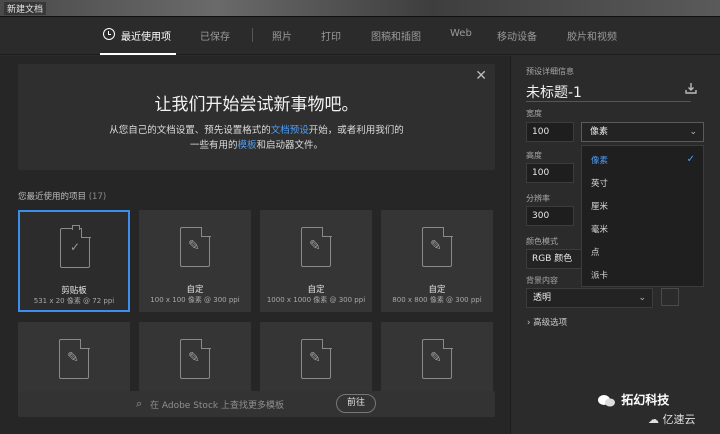 This screenshot has height=434, width=720. I want to click on banner-text: 开始，或者利用我们的, so click(356, 130).